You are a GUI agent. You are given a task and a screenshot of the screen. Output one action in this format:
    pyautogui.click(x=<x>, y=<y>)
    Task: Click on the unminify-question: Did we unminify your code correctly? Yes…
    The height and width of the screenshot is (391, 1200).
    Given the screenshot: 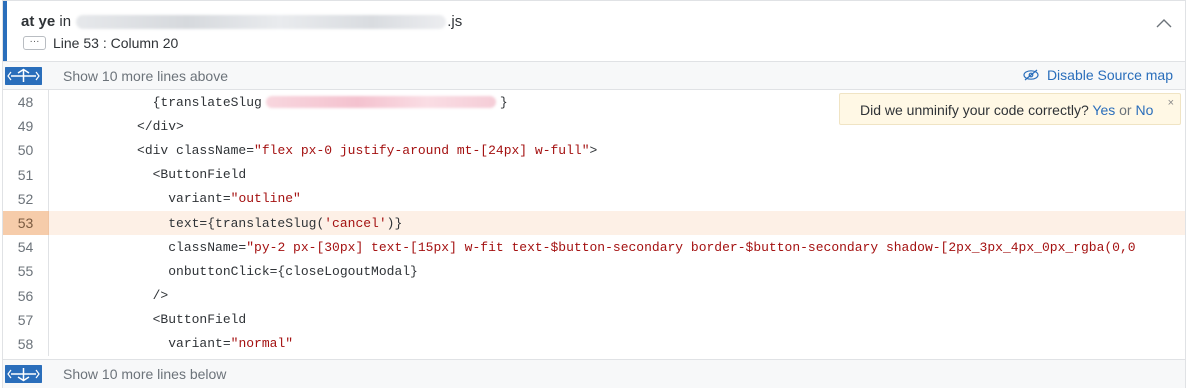 What is the action you would take?
    pyautogui.click(x=1007, y=110)
    